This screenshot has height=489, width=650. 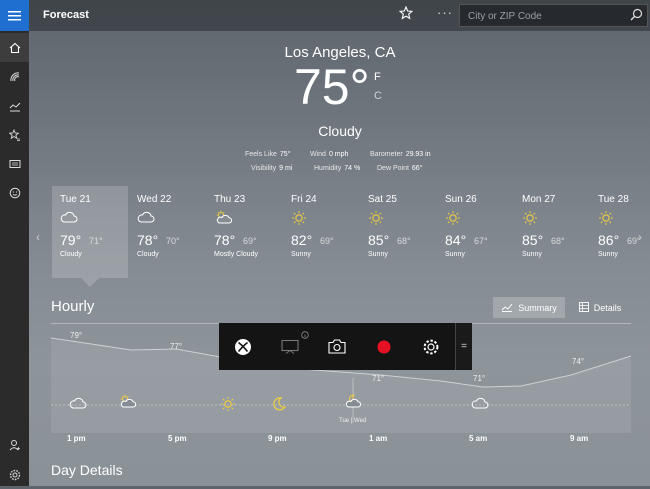 What do you see at coordinates (176, 346) in the screenshot?
I see `hourly-temp-label: 77°` at bounding box center [176, 346].